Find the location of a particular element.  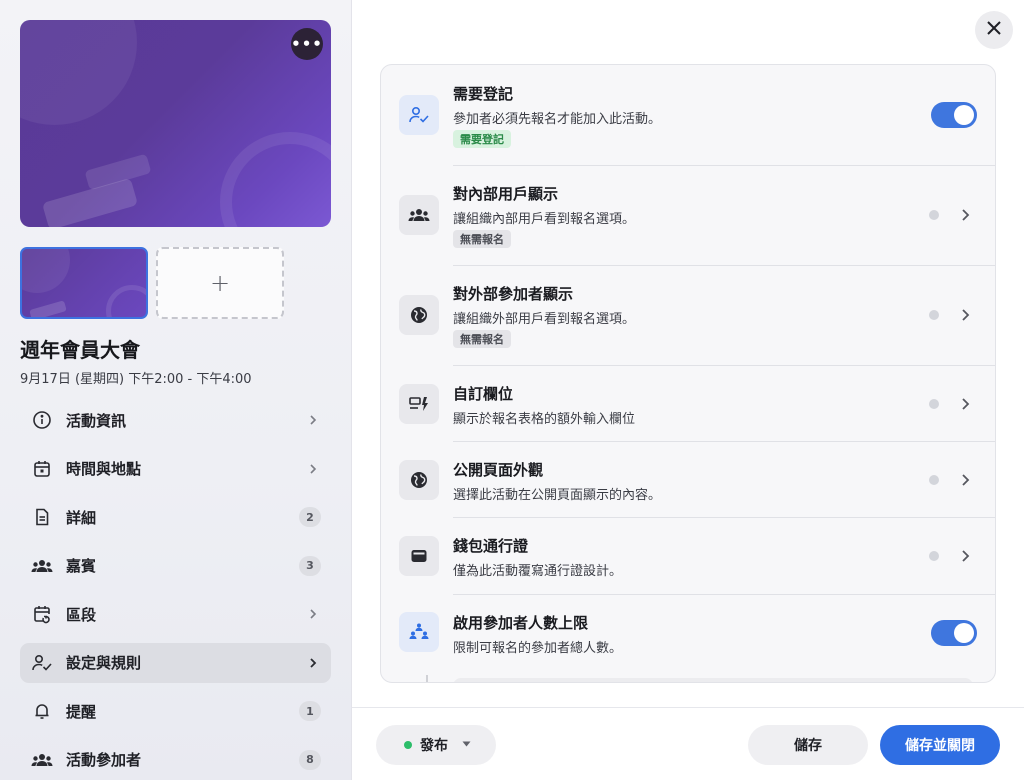

sidebar-item-attendees: 活動參加者 8 is located at coordinates (175, 760).